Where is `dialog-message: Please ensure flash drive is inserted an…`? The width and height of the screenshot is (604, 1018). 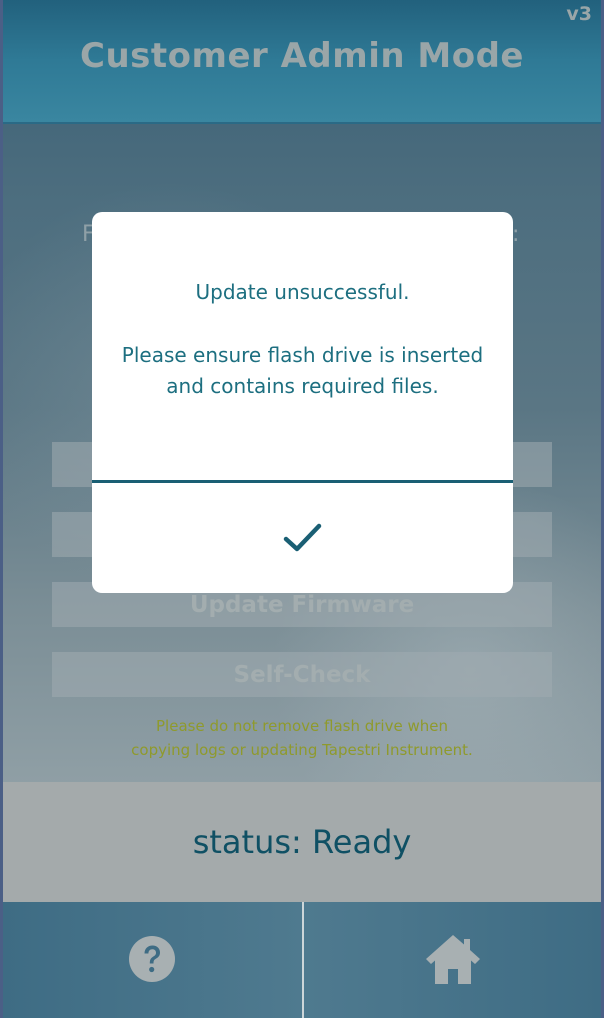 dialog-message: Please ensure flash drive is inserted an… is located at coordinates (302, 371).